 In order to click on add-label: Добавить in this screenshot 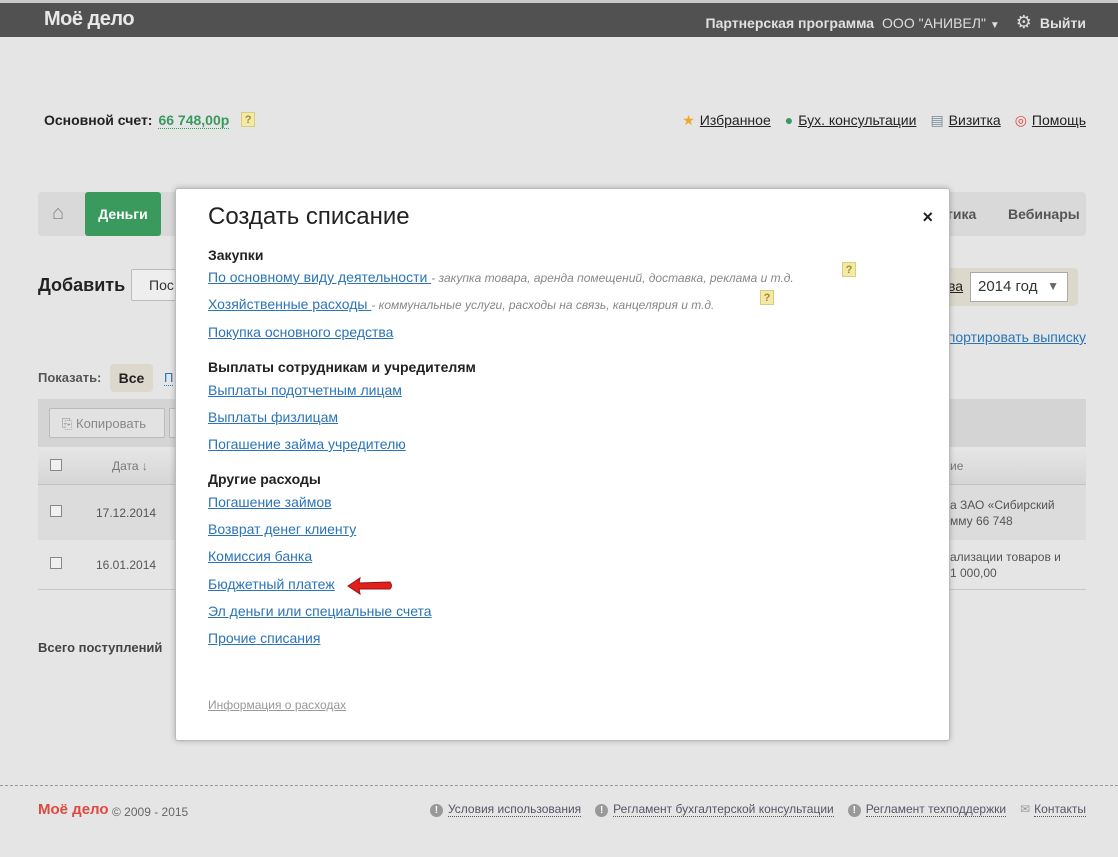, I will do `click(82, 285)`.